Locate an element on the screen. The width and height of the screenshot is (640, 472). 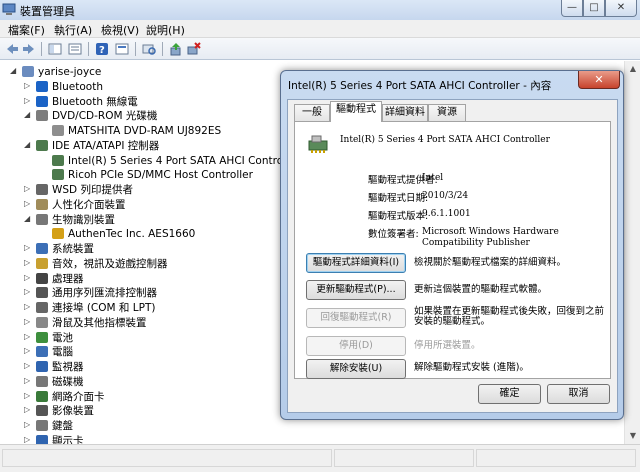
roll-back-driver-button: 回復驅動程式(R) is located at coordinates (356, 318).